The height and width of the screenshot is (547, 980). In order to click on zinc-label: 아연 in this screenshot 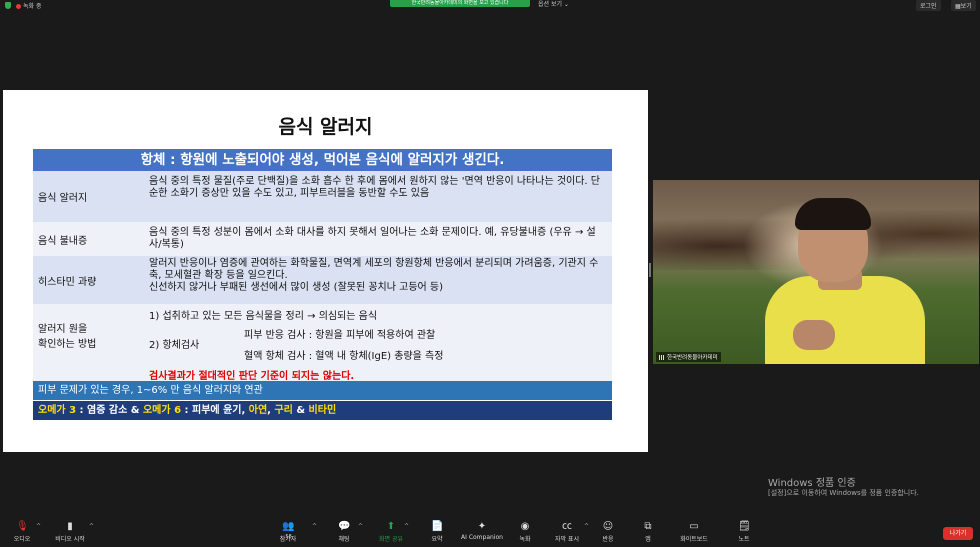, I will do `click(258, 410)`.